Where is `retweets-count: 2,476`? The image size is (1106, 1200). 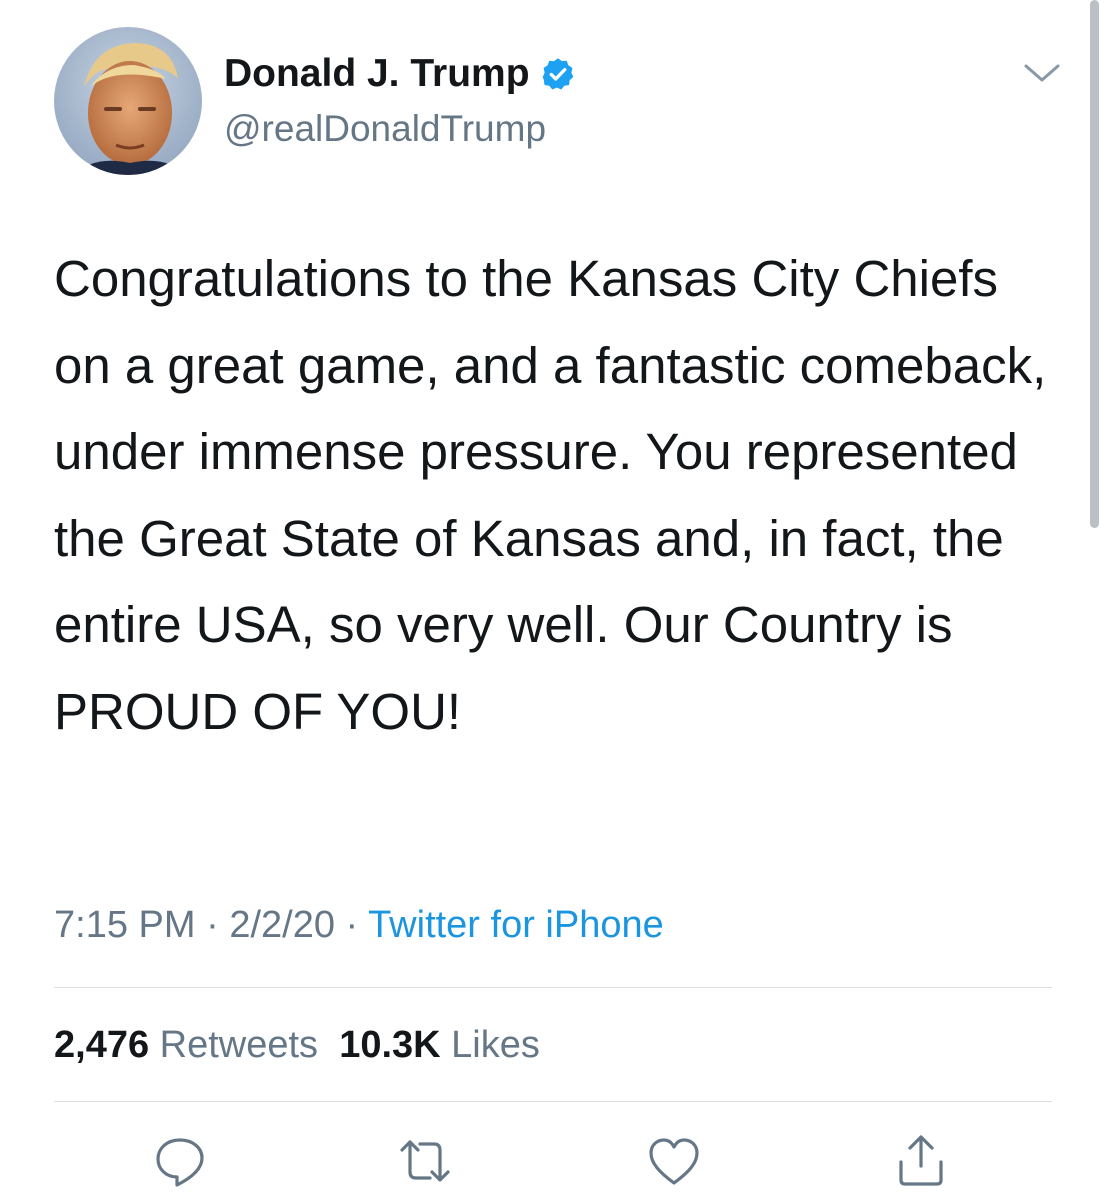
retweets-count: 2,476 is located at coordinates (102, 1045).